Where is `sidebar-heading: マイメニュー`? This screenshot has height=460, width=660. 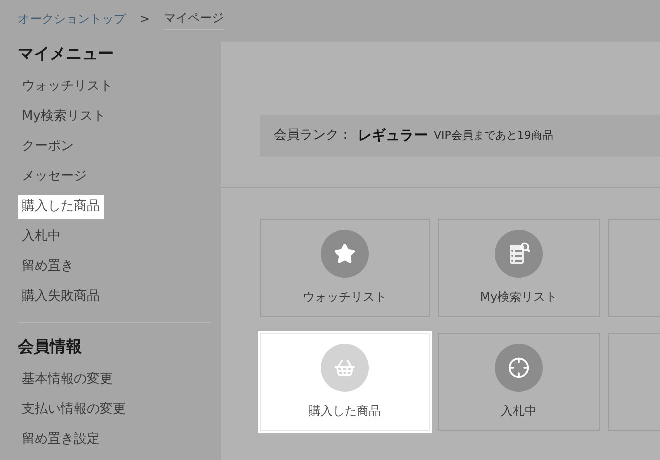
sidebar-heading: マイメニュー is located at coordinates (66, 53).